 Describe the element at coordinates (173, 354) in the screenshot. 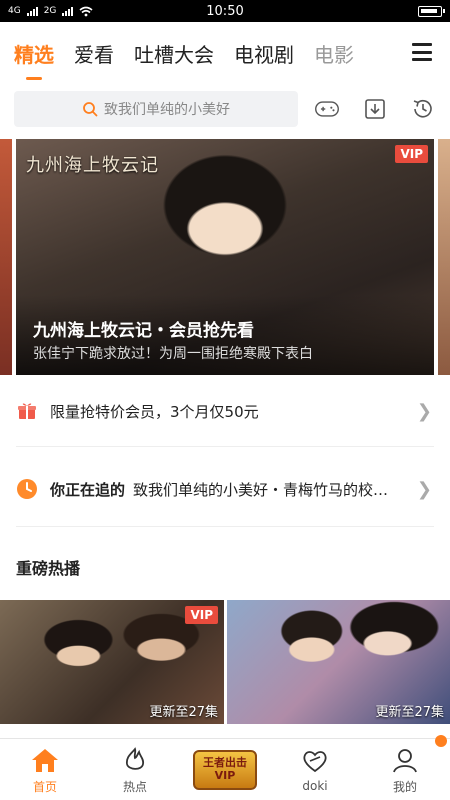

I see `banner-subtitle: 张佳宁下跪求放过！为周一围拒绝寒殿下表白` at that location.